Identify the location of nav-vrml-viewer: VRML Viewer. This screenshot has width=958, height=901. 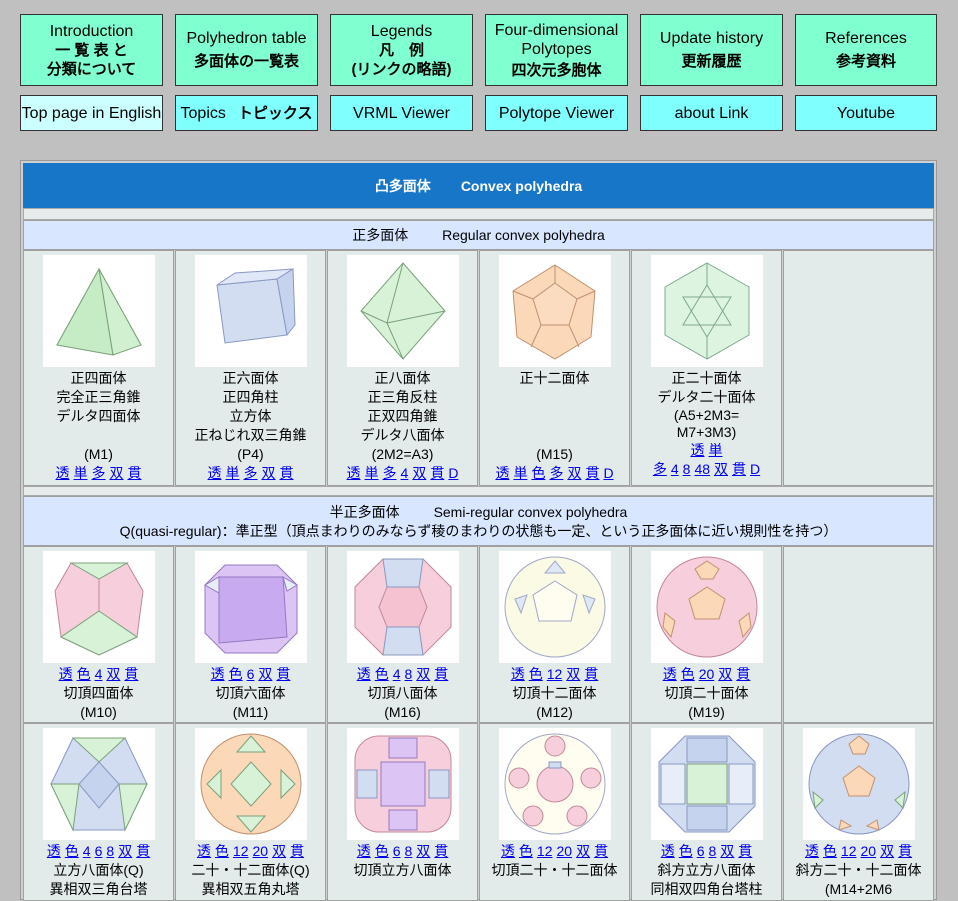
(401, 113).